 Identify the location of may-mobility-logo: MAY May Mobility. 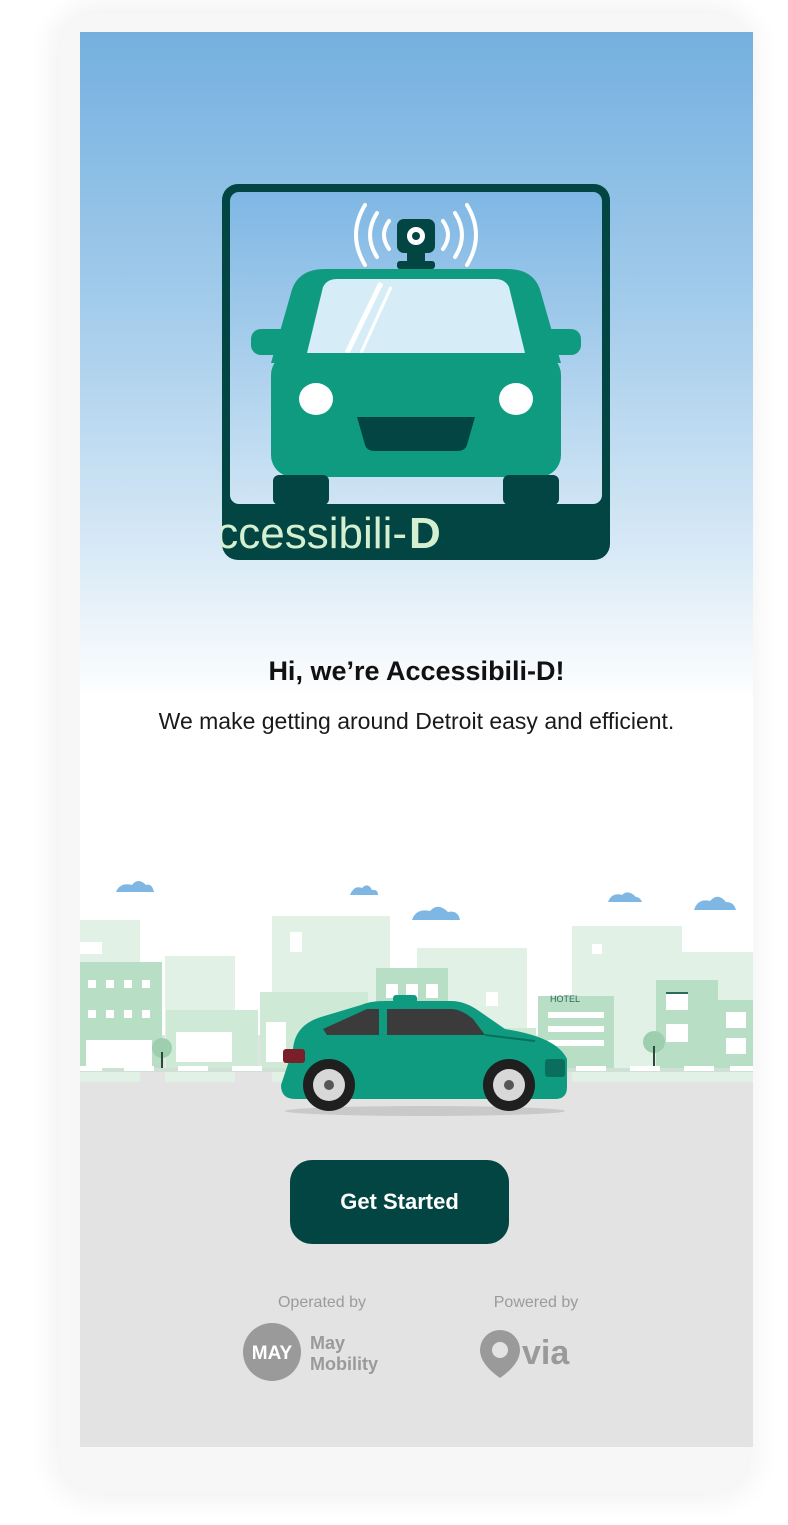
(310, 1352).